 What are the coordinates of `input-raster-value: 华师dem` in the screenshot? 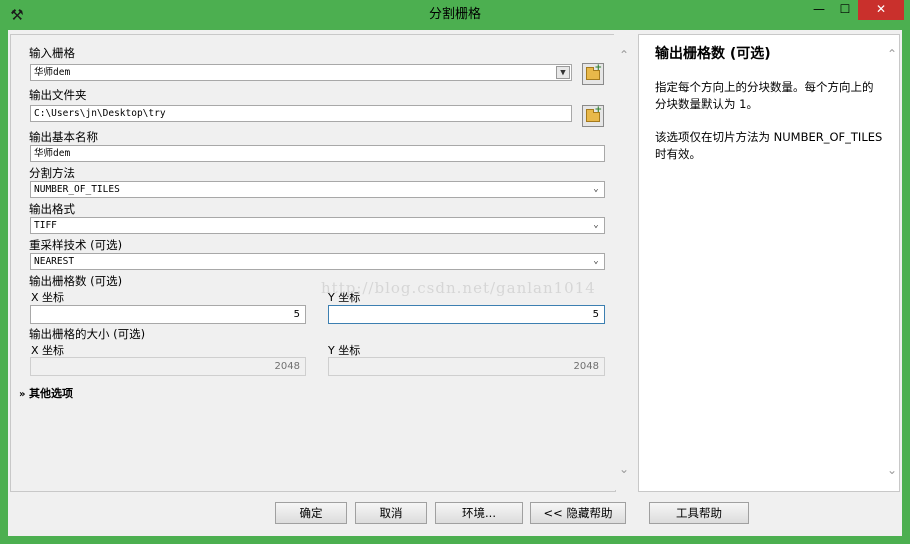 It's located at (52, 72).